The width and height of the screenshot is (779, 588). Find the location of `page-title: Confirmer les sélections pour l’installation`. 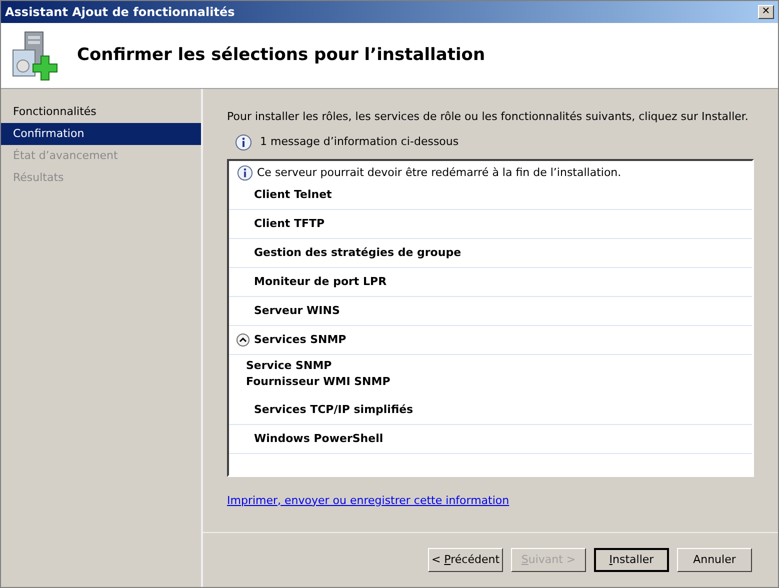

page-title: Confirmer les sélections pour l’installation is located at coordinates (281, 55).